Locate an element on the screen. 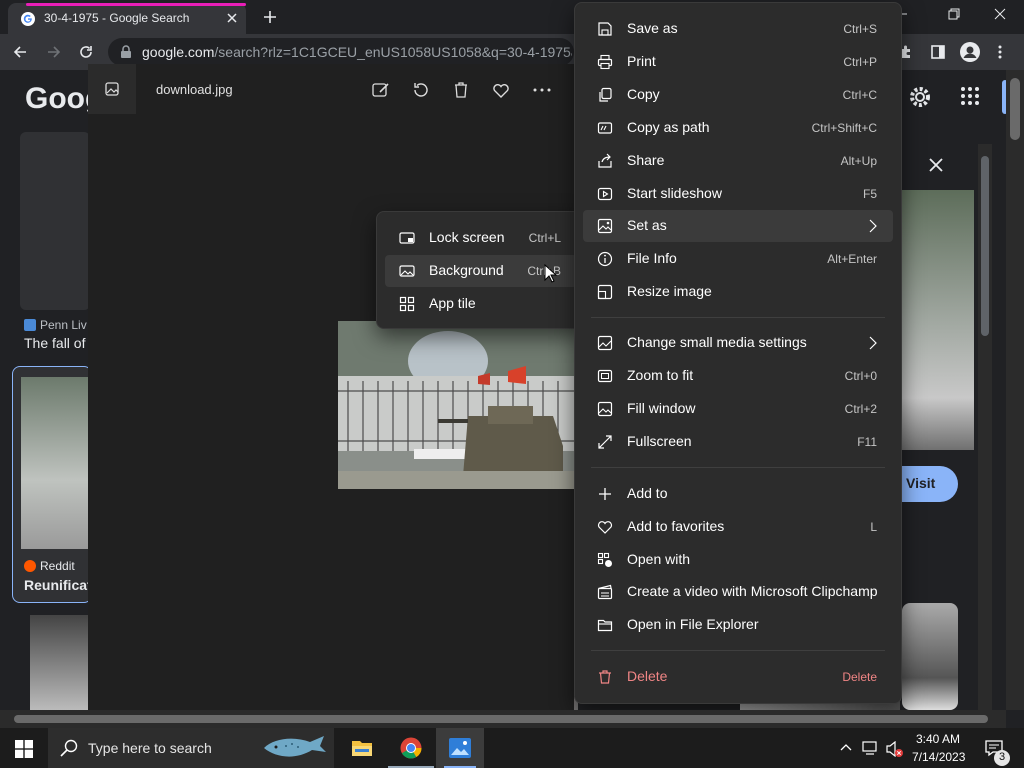 Image resolution: width=1024 pixels, height=768 pixels. lock-icon is located at coordinates (126, 52).